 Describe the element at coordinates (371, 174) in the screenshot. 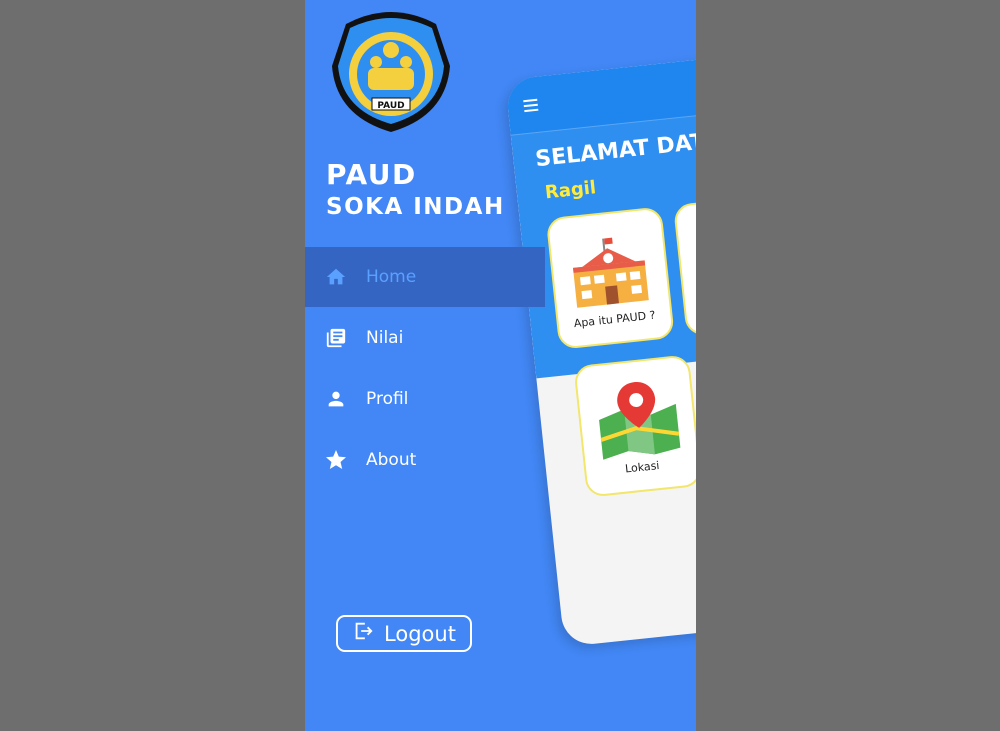

I see `school-name-line1: PAUD` at that location.